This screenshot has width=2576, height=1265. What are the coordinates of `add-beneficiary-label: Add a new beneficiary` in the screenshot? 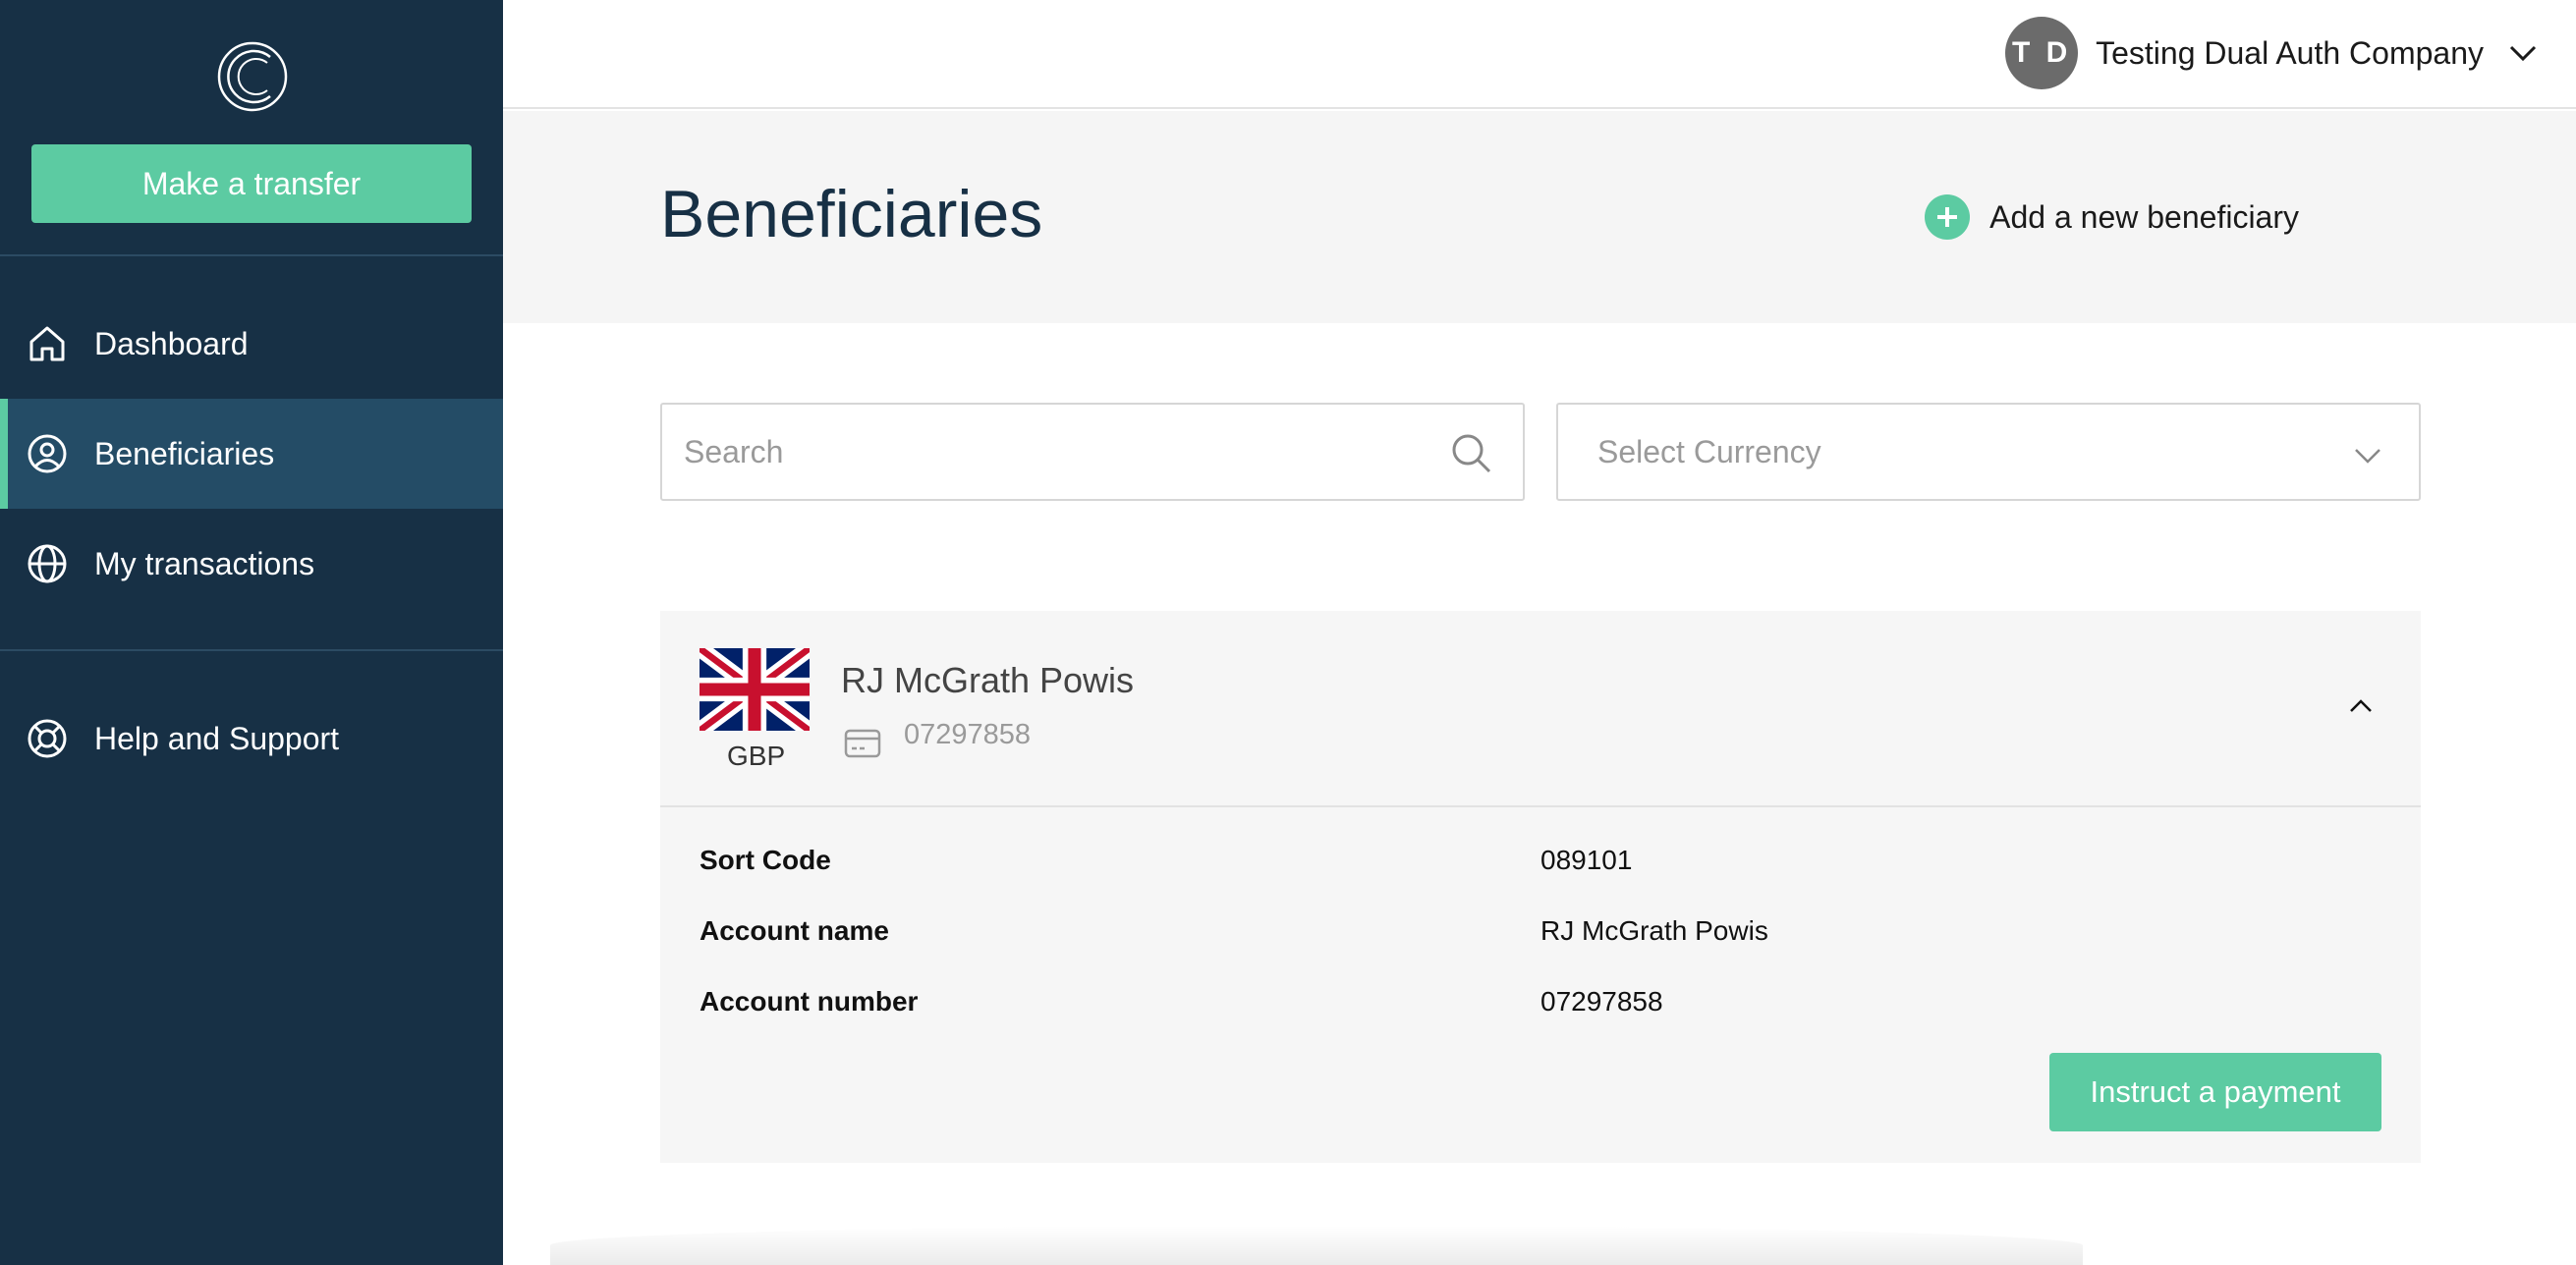 It's located at (2144, 216).